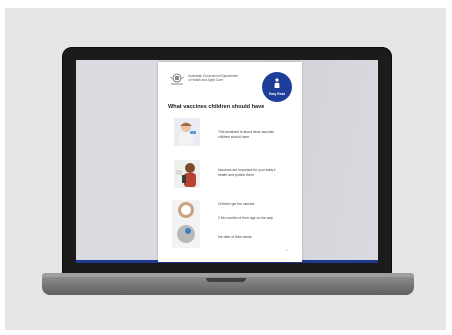  Describe the element at coordinates (287, 250) in the screenshot. I see `page-number: 1` at that location.